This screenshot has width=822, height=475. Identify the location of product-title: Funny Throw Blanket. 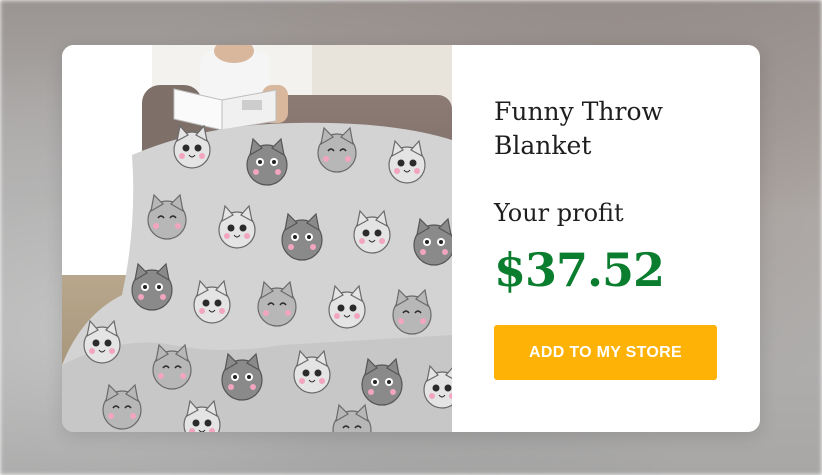
(578, 128).